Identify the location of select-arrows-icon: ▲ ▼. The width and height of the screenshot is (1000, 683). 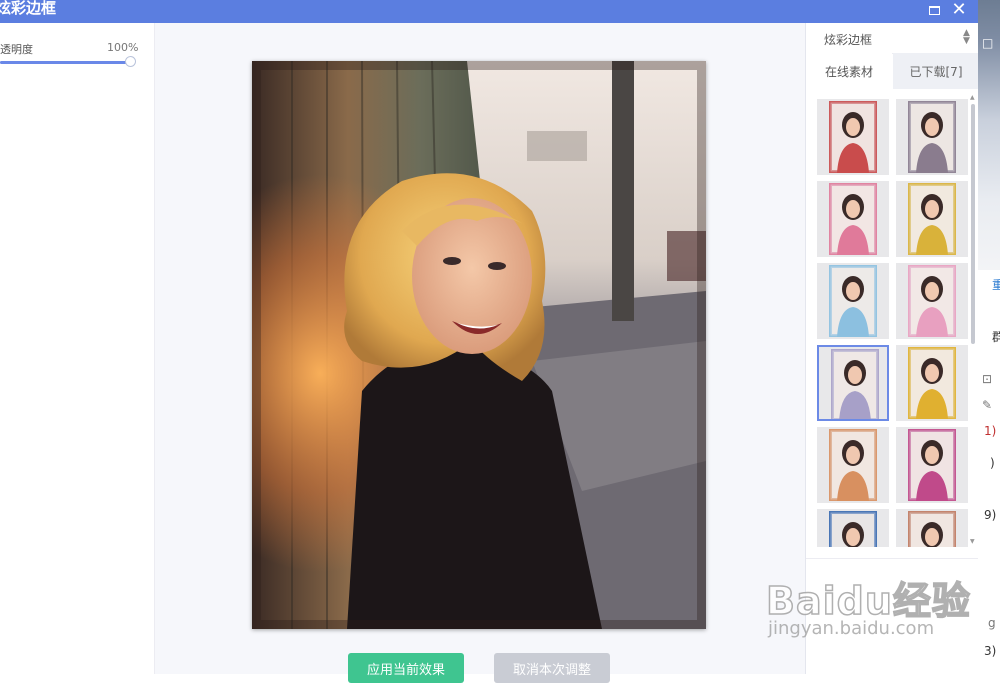
(966, 37).